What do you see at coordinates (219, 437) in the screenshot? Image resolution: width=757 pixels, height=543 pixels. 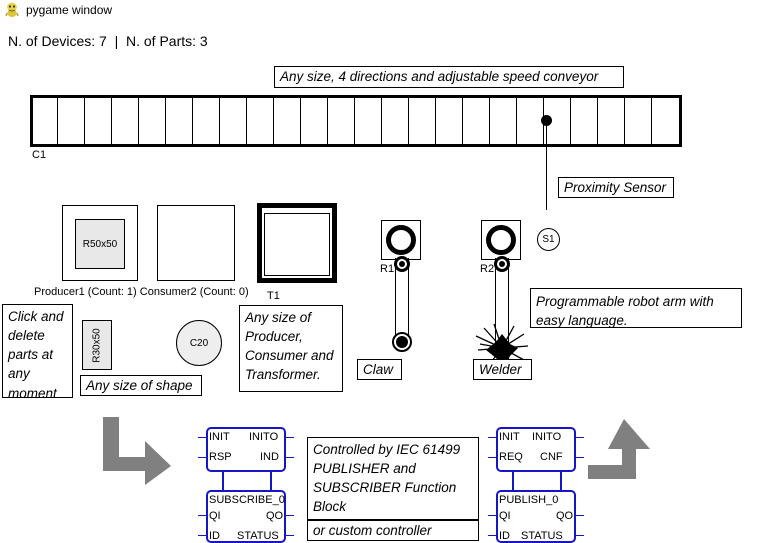 I see `fb-sub-pin-init: INIT` at bounding box center [219, 437].